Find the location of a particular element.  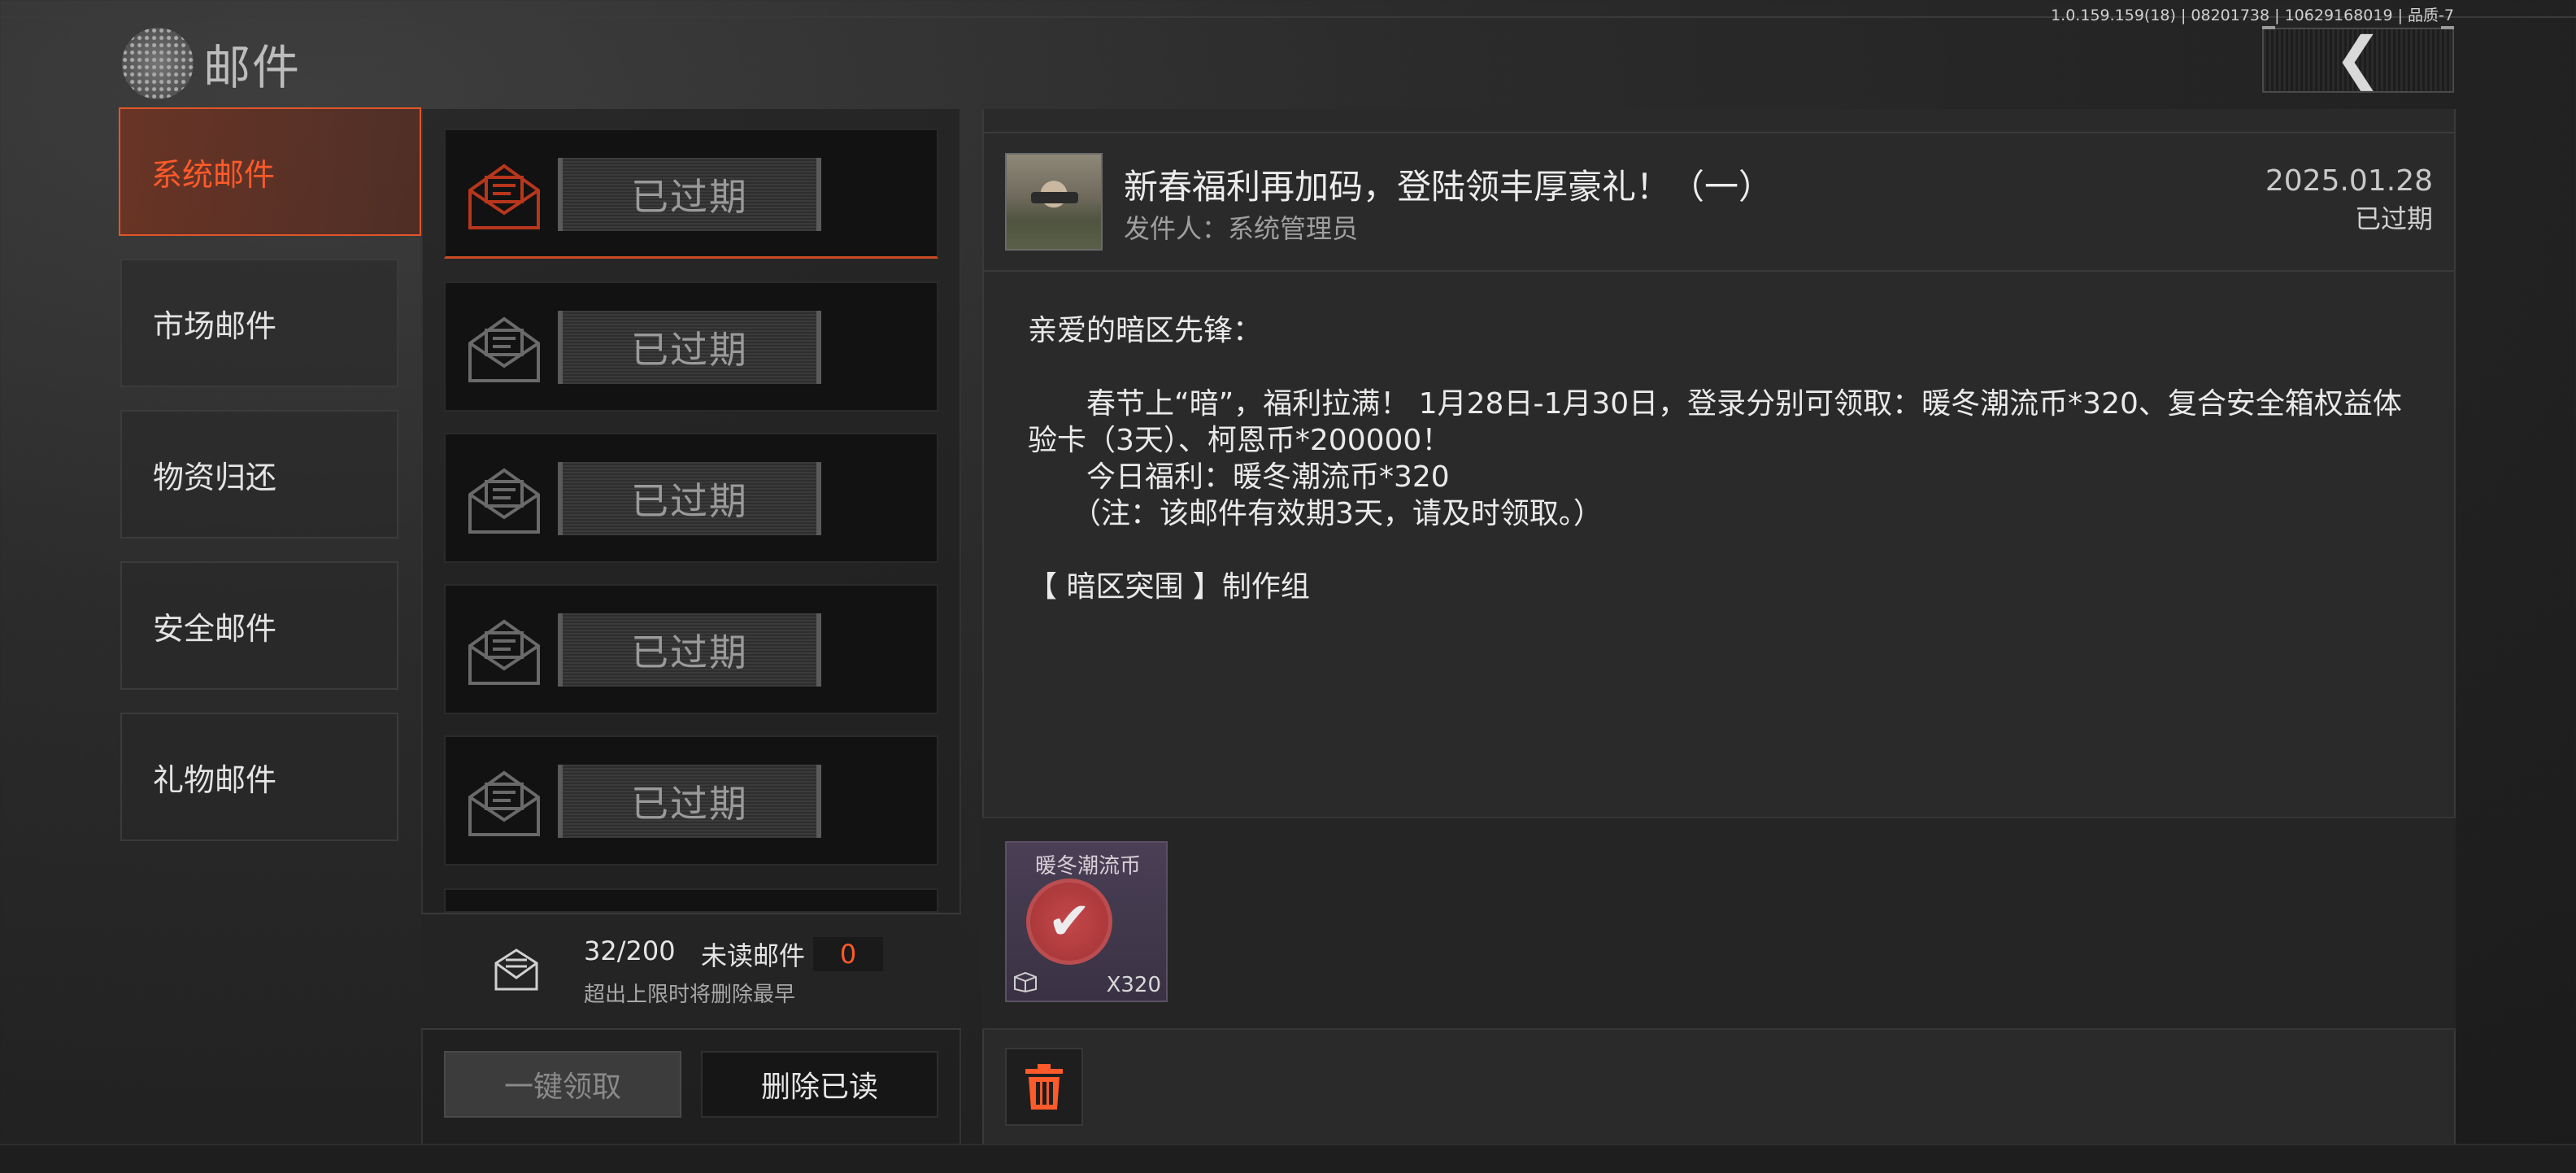

category-supply-return: 物资归还 is located at coordinates (259, 474).